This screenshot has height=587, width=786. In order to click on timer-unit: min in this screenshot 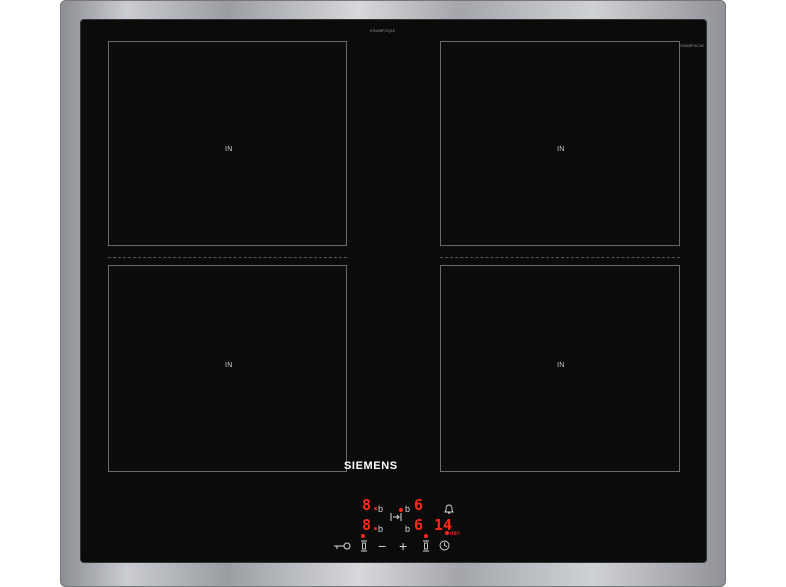, I will do `click(455, 534)`.